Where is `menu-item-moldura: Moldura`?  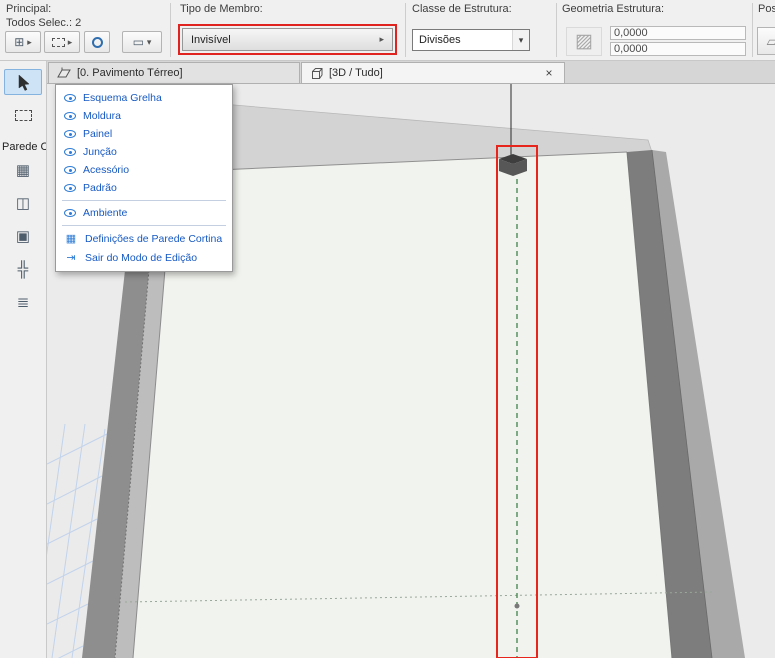 menu-item-moldura: Moldura is located at coordinates (144, 116).